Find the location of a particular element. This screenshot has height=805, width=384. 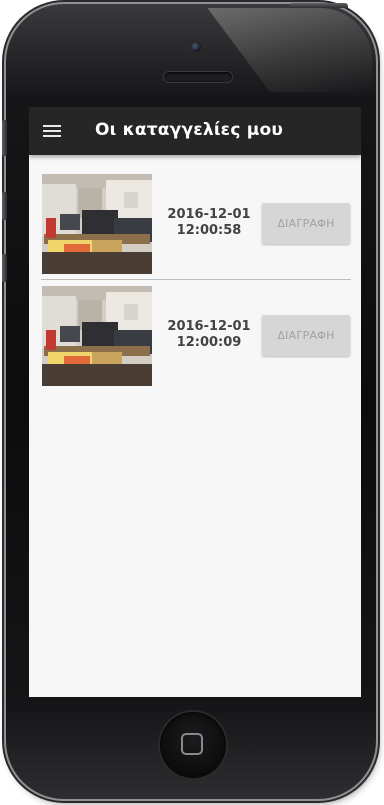

report-item: 2016-12-01 12:00:09 ΔΙΑΓΡΑΦΗ is located at coordinates (195, 335).